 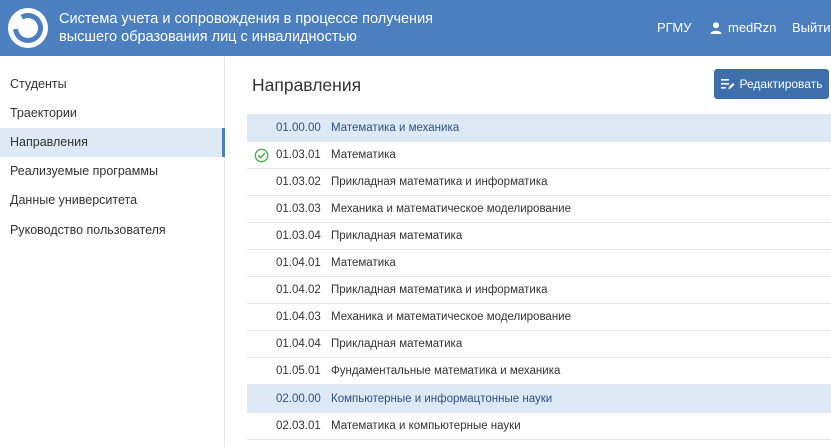 What do you see at coordinates (112, 84) in the screenshot?
I see `sidebar-item-students: Студенты` at bounding box center [112, 84].